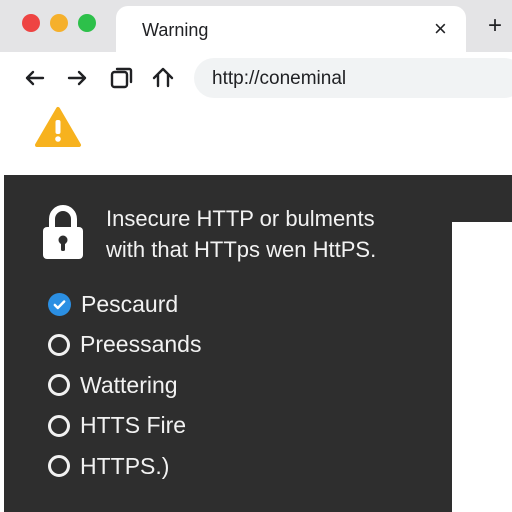 The image size is (512, 512). What do you see at coordinates (482, 367) in the screenshot?
I see `side-content-box` at bounding box center [482, 367].